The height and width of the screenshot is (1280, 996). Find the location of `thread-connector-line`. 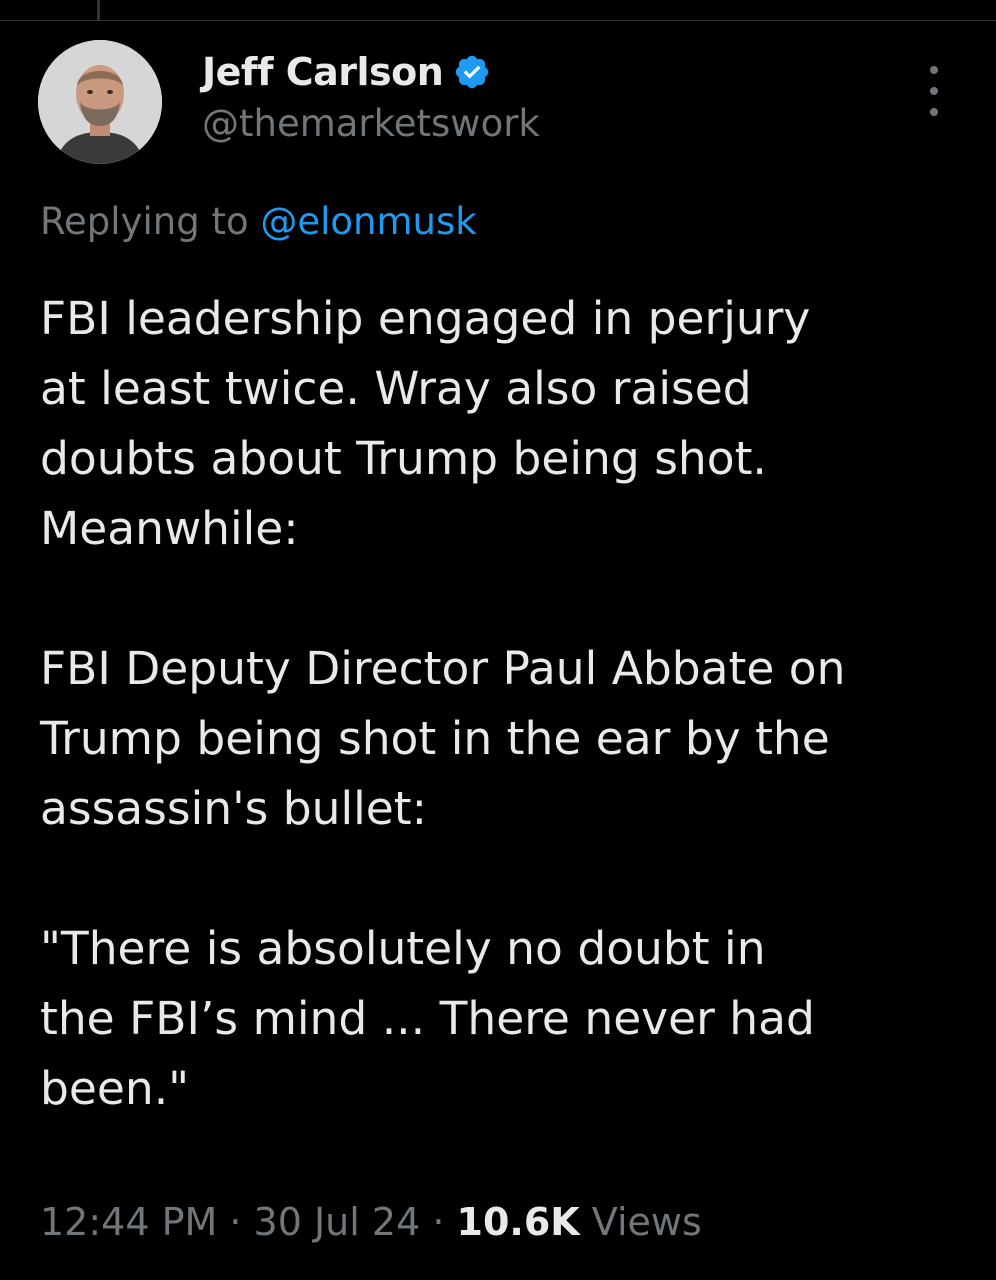

thread-connector-line is located at coordinates (98, 10).